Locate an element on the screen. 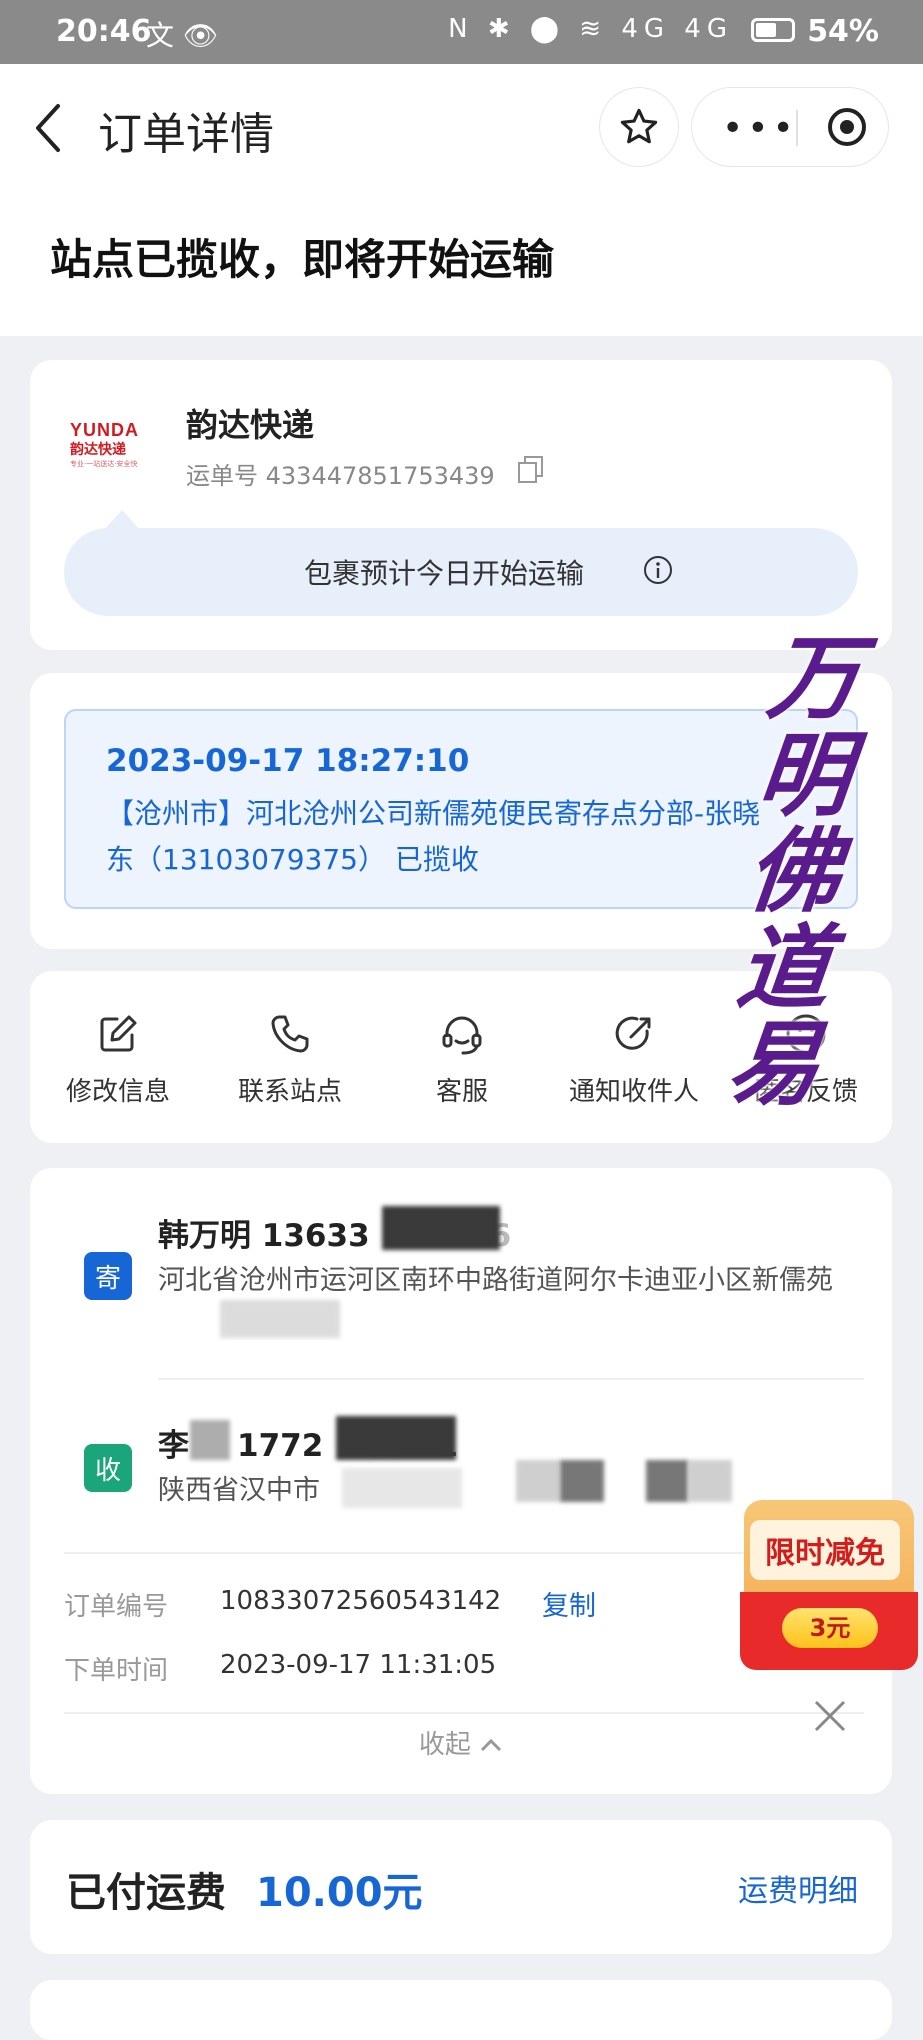 The width and height of the screenshot is (923, 2040). headset-icon is located at coordinates (462, 1035).